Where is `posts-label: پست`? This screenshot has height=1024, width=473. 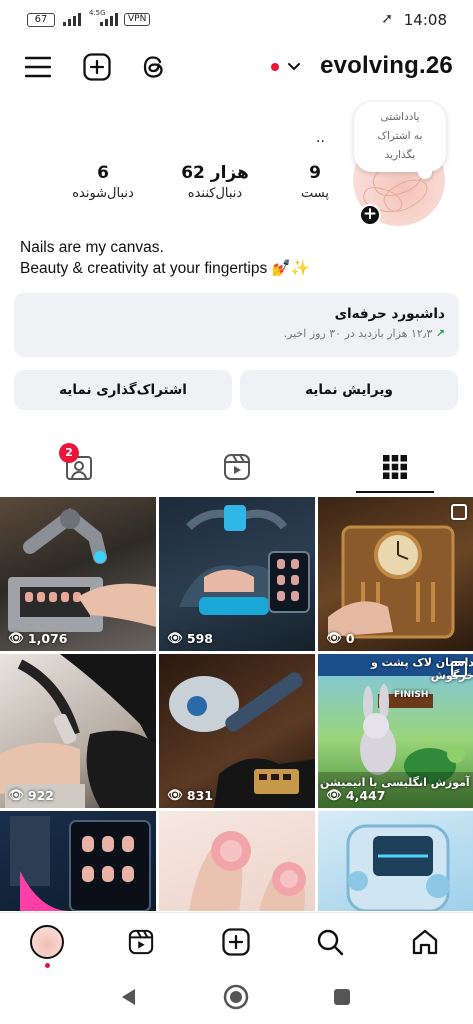
posts-label: پست is located at coordinates (315, 193).